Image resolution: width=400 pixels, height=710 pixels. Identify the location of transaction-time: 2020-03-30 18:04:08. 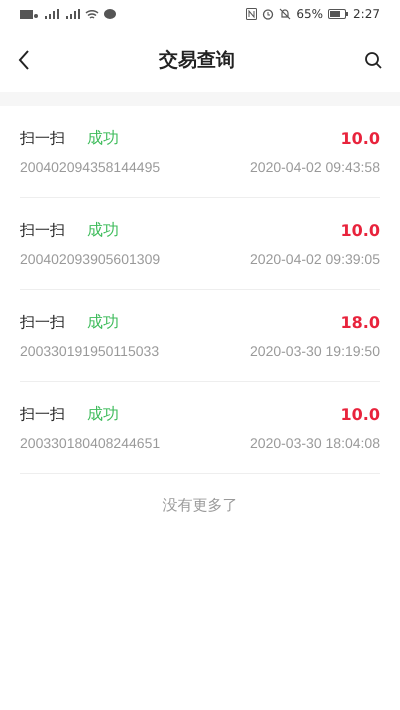
(315, 443).